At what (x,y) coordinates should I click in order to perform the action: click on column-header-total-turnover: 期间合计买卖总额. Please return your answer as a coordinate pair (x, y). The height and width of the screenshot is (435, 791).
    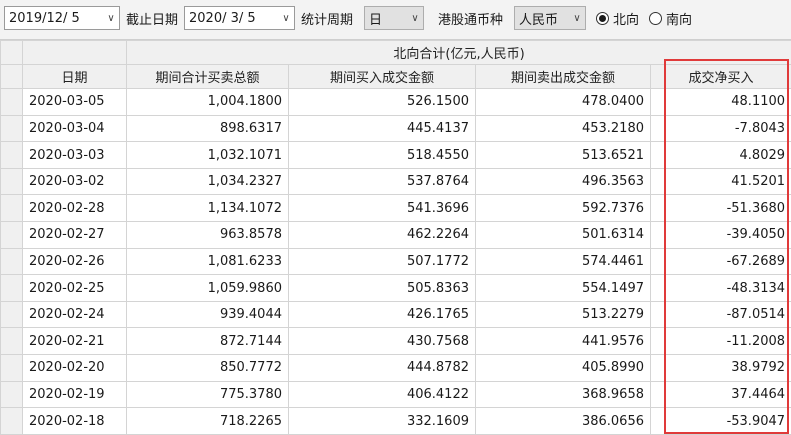
    Looking at the image, I should click on (207, 76).